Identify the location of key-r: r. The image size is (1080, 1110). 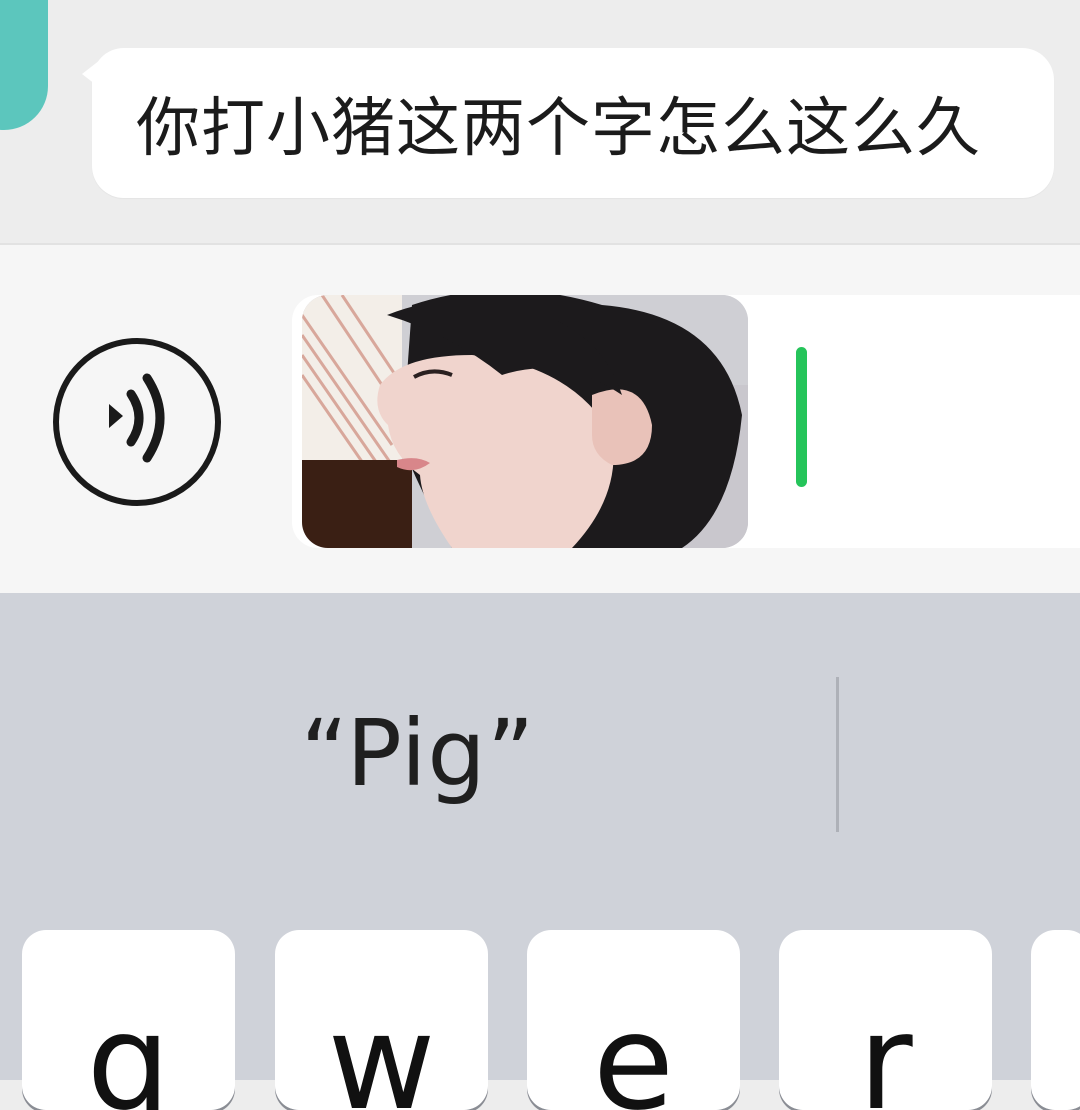
(885, 1020).